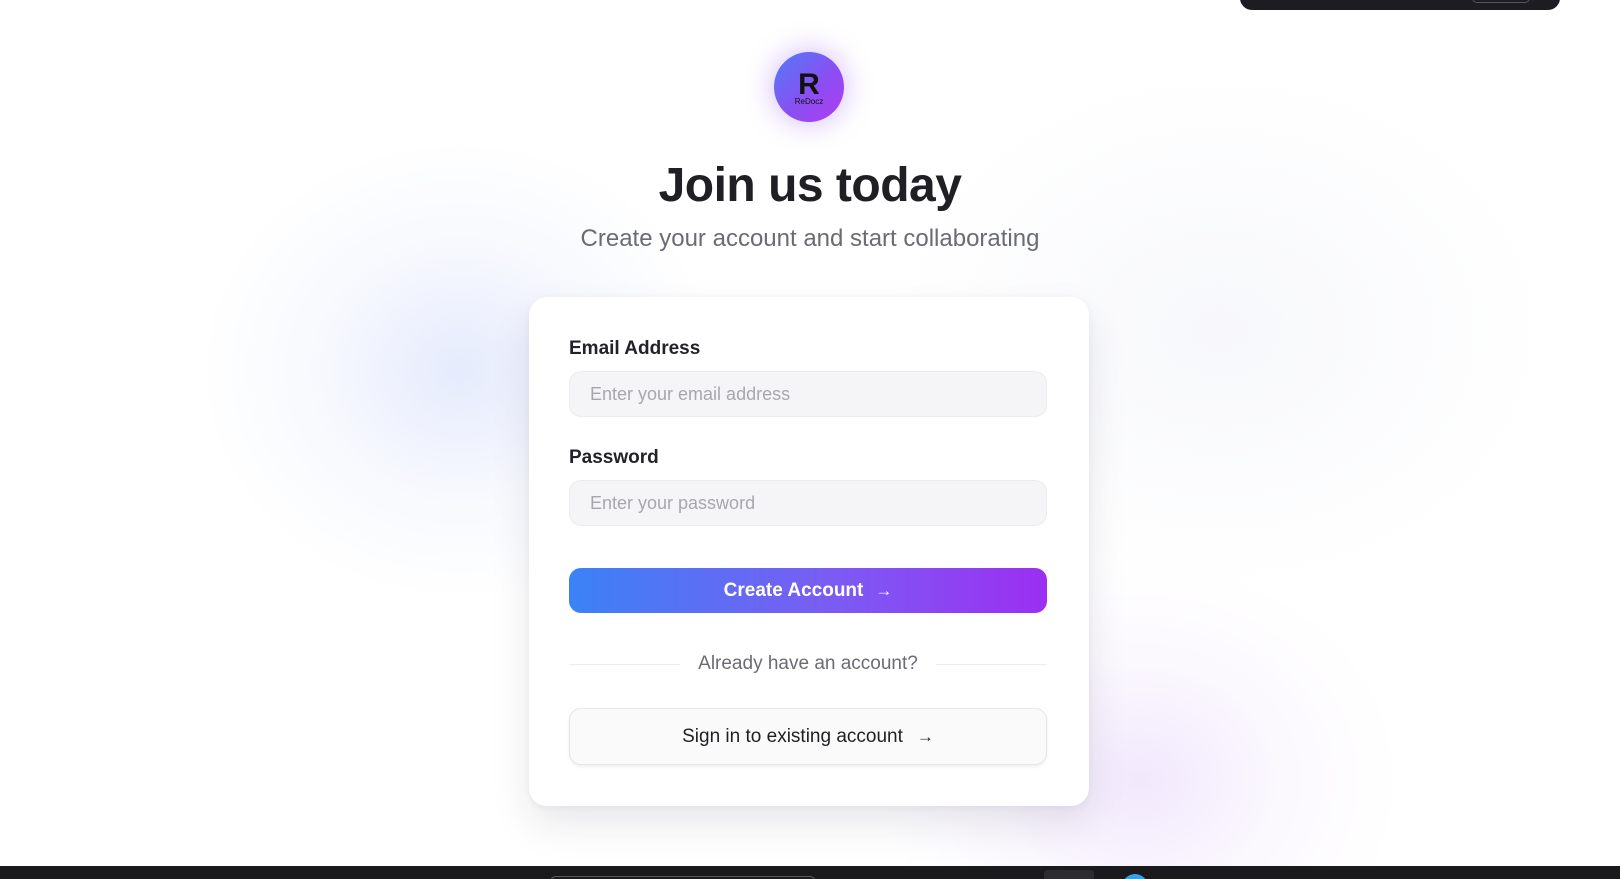 The height and width of the screenshot is (879, 1620). I want to click on page-title: Join us today, so click(810, 185).